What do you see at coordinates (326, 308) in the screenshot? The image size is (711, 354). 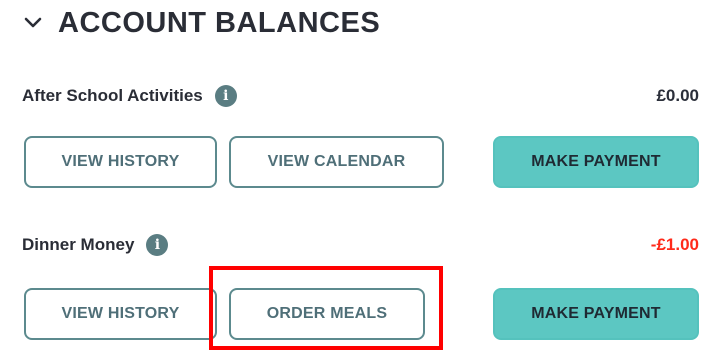 I see `highlight-annotation-box` at bounding box center [326, 308].